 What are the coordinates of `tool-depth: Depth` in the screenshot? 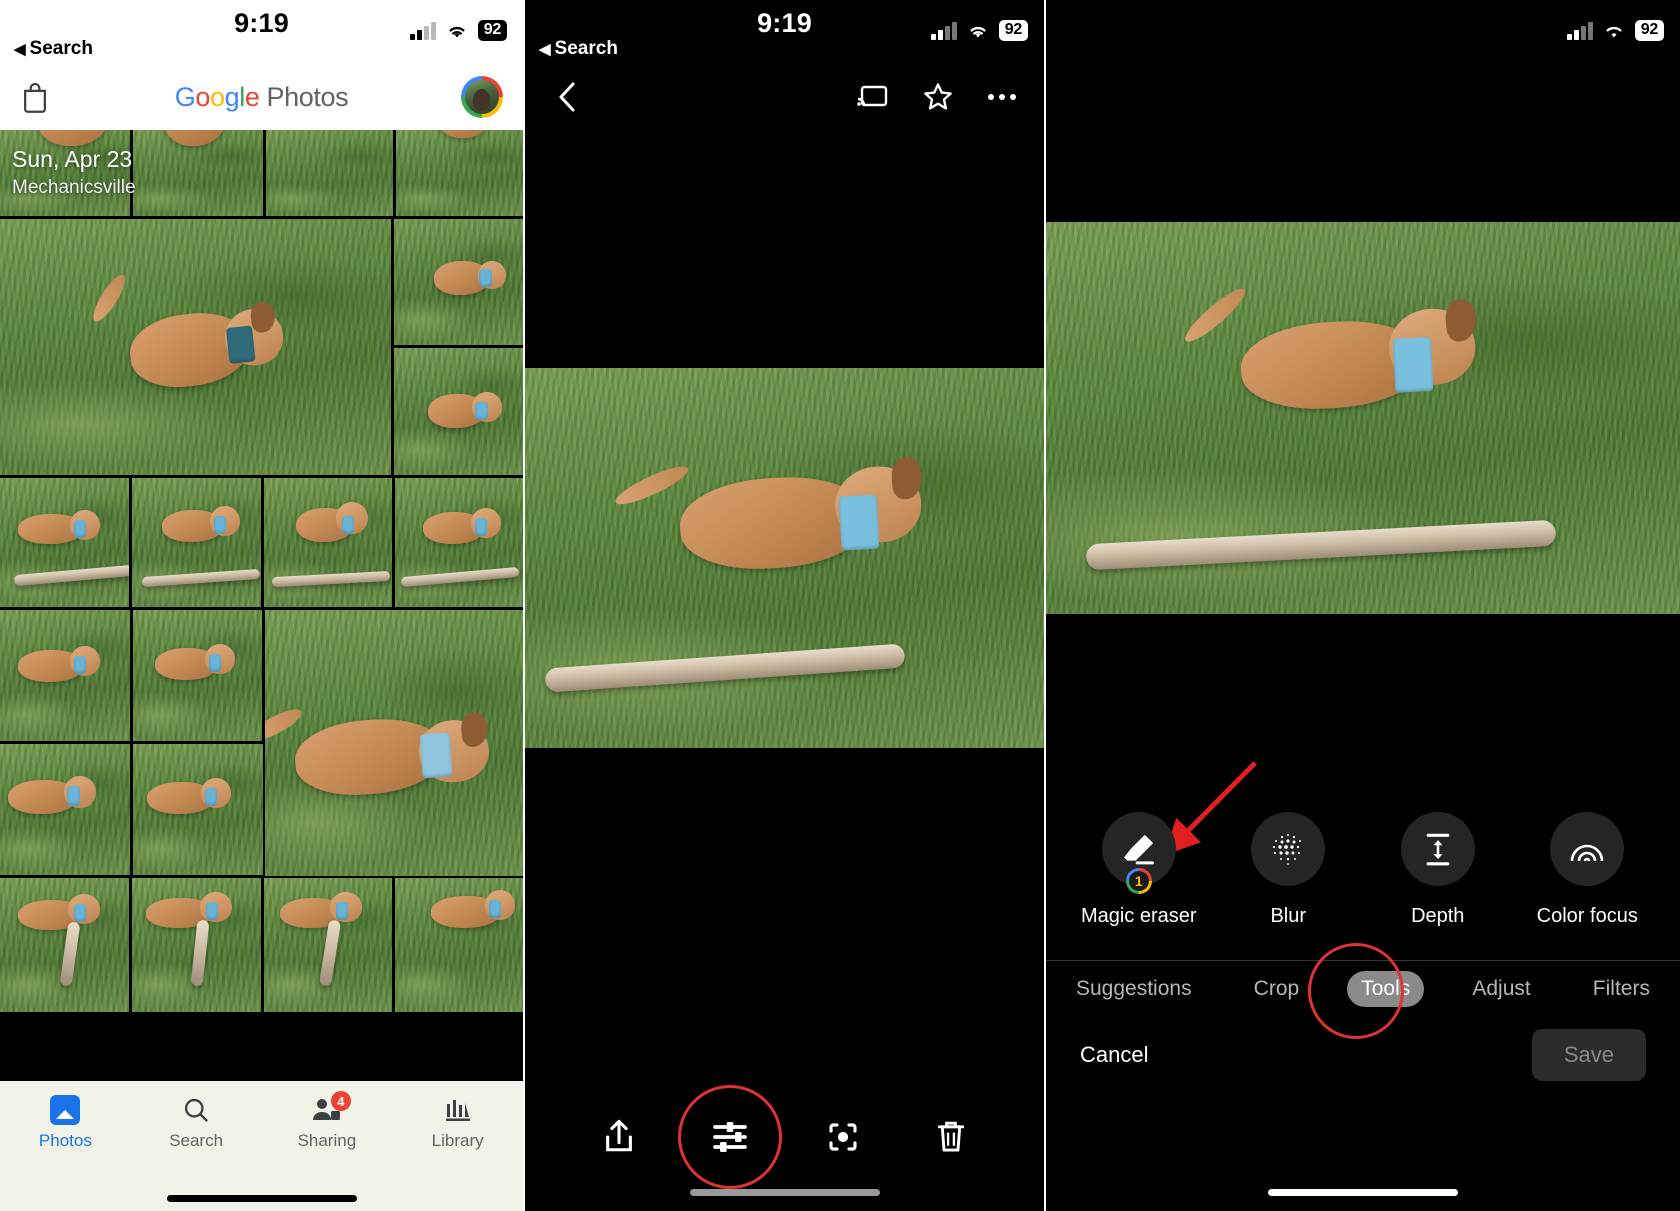 It's located at (1438, 870).